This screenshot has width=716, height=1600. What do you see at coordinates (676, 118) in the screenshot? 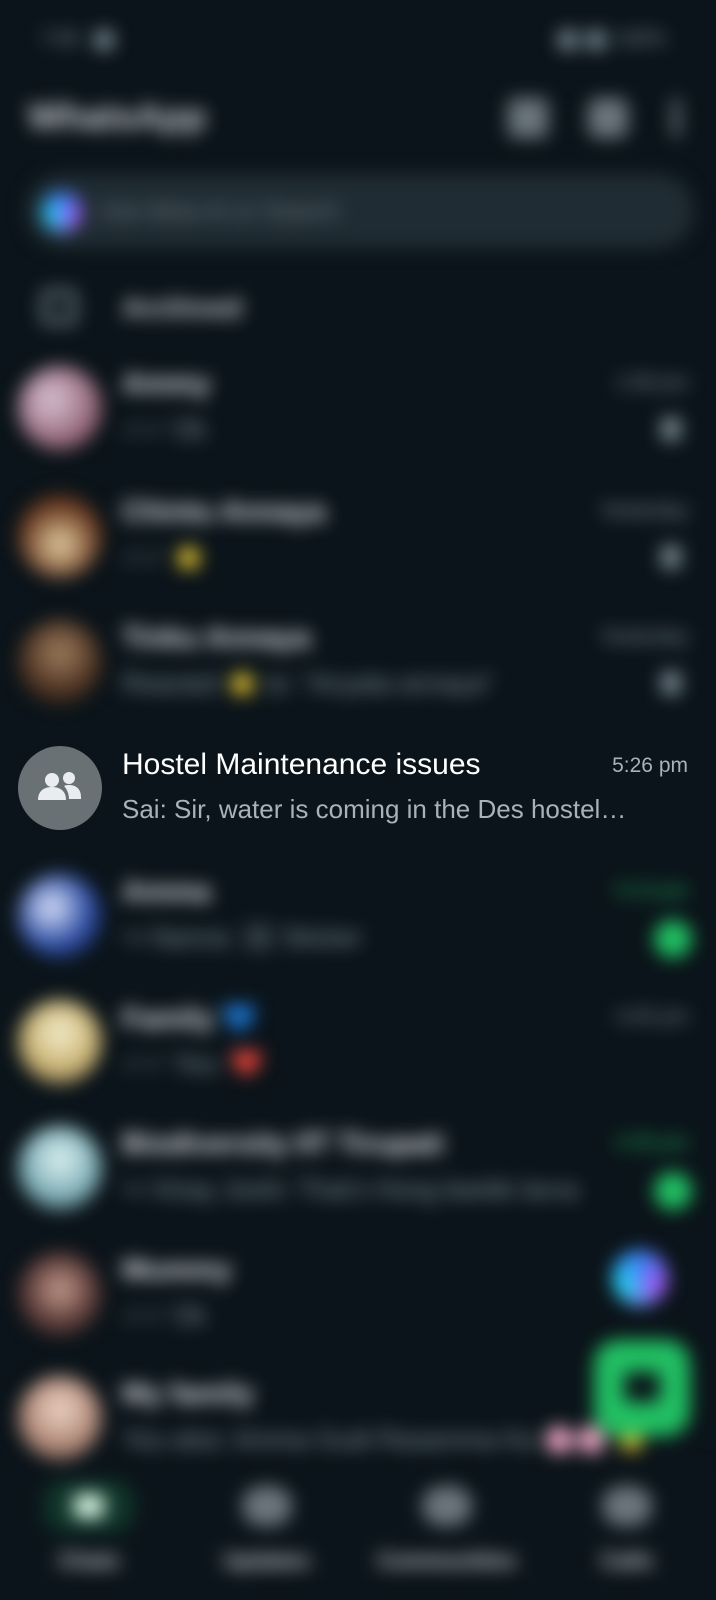
I see `more-options-icon` at bounding box center [676, 118].